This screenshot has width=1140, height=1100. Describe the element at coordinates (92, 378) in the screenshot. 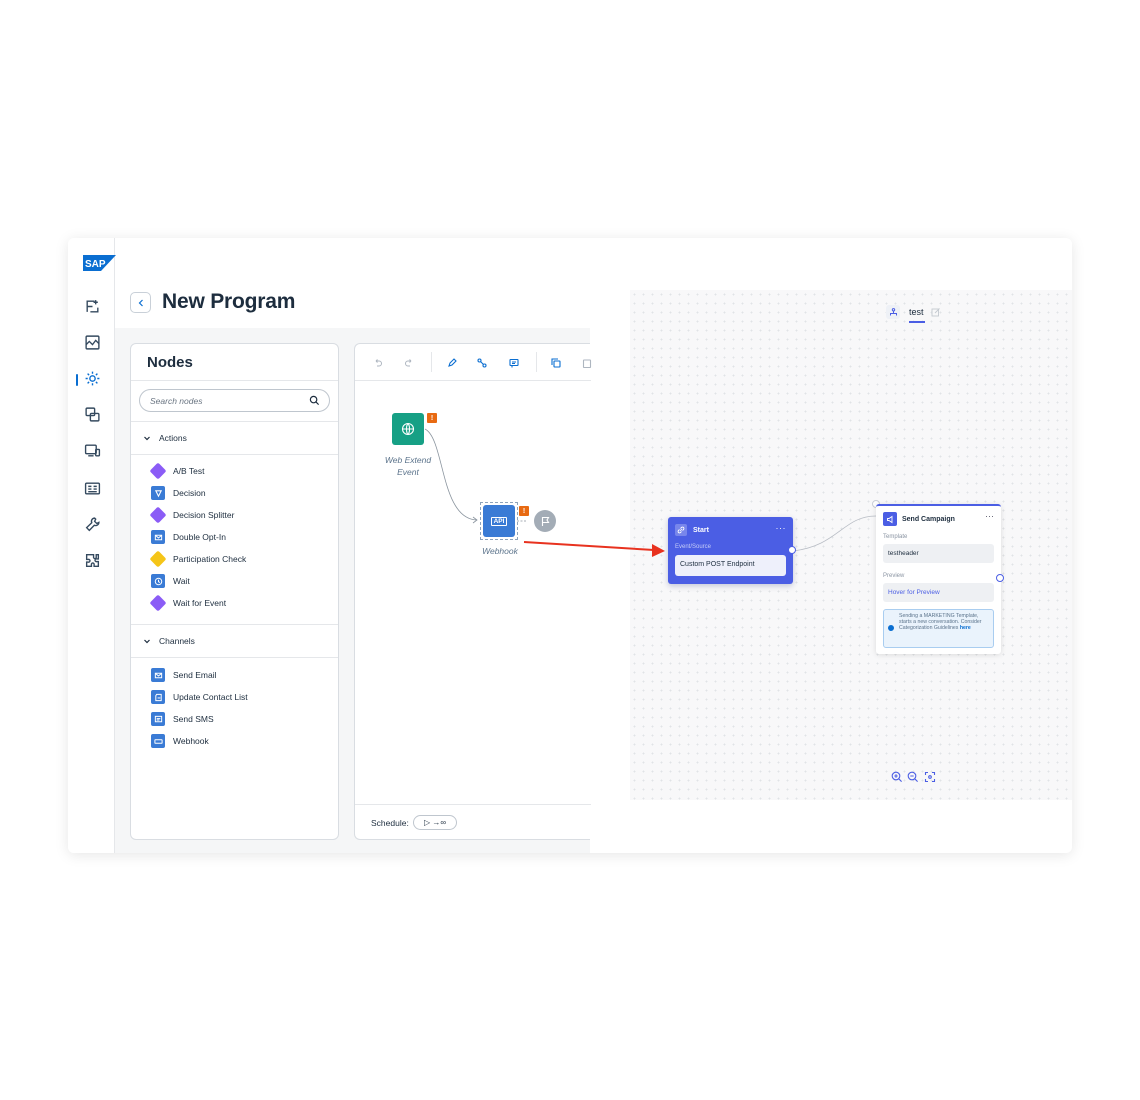

I see `programs-icon` at that location.